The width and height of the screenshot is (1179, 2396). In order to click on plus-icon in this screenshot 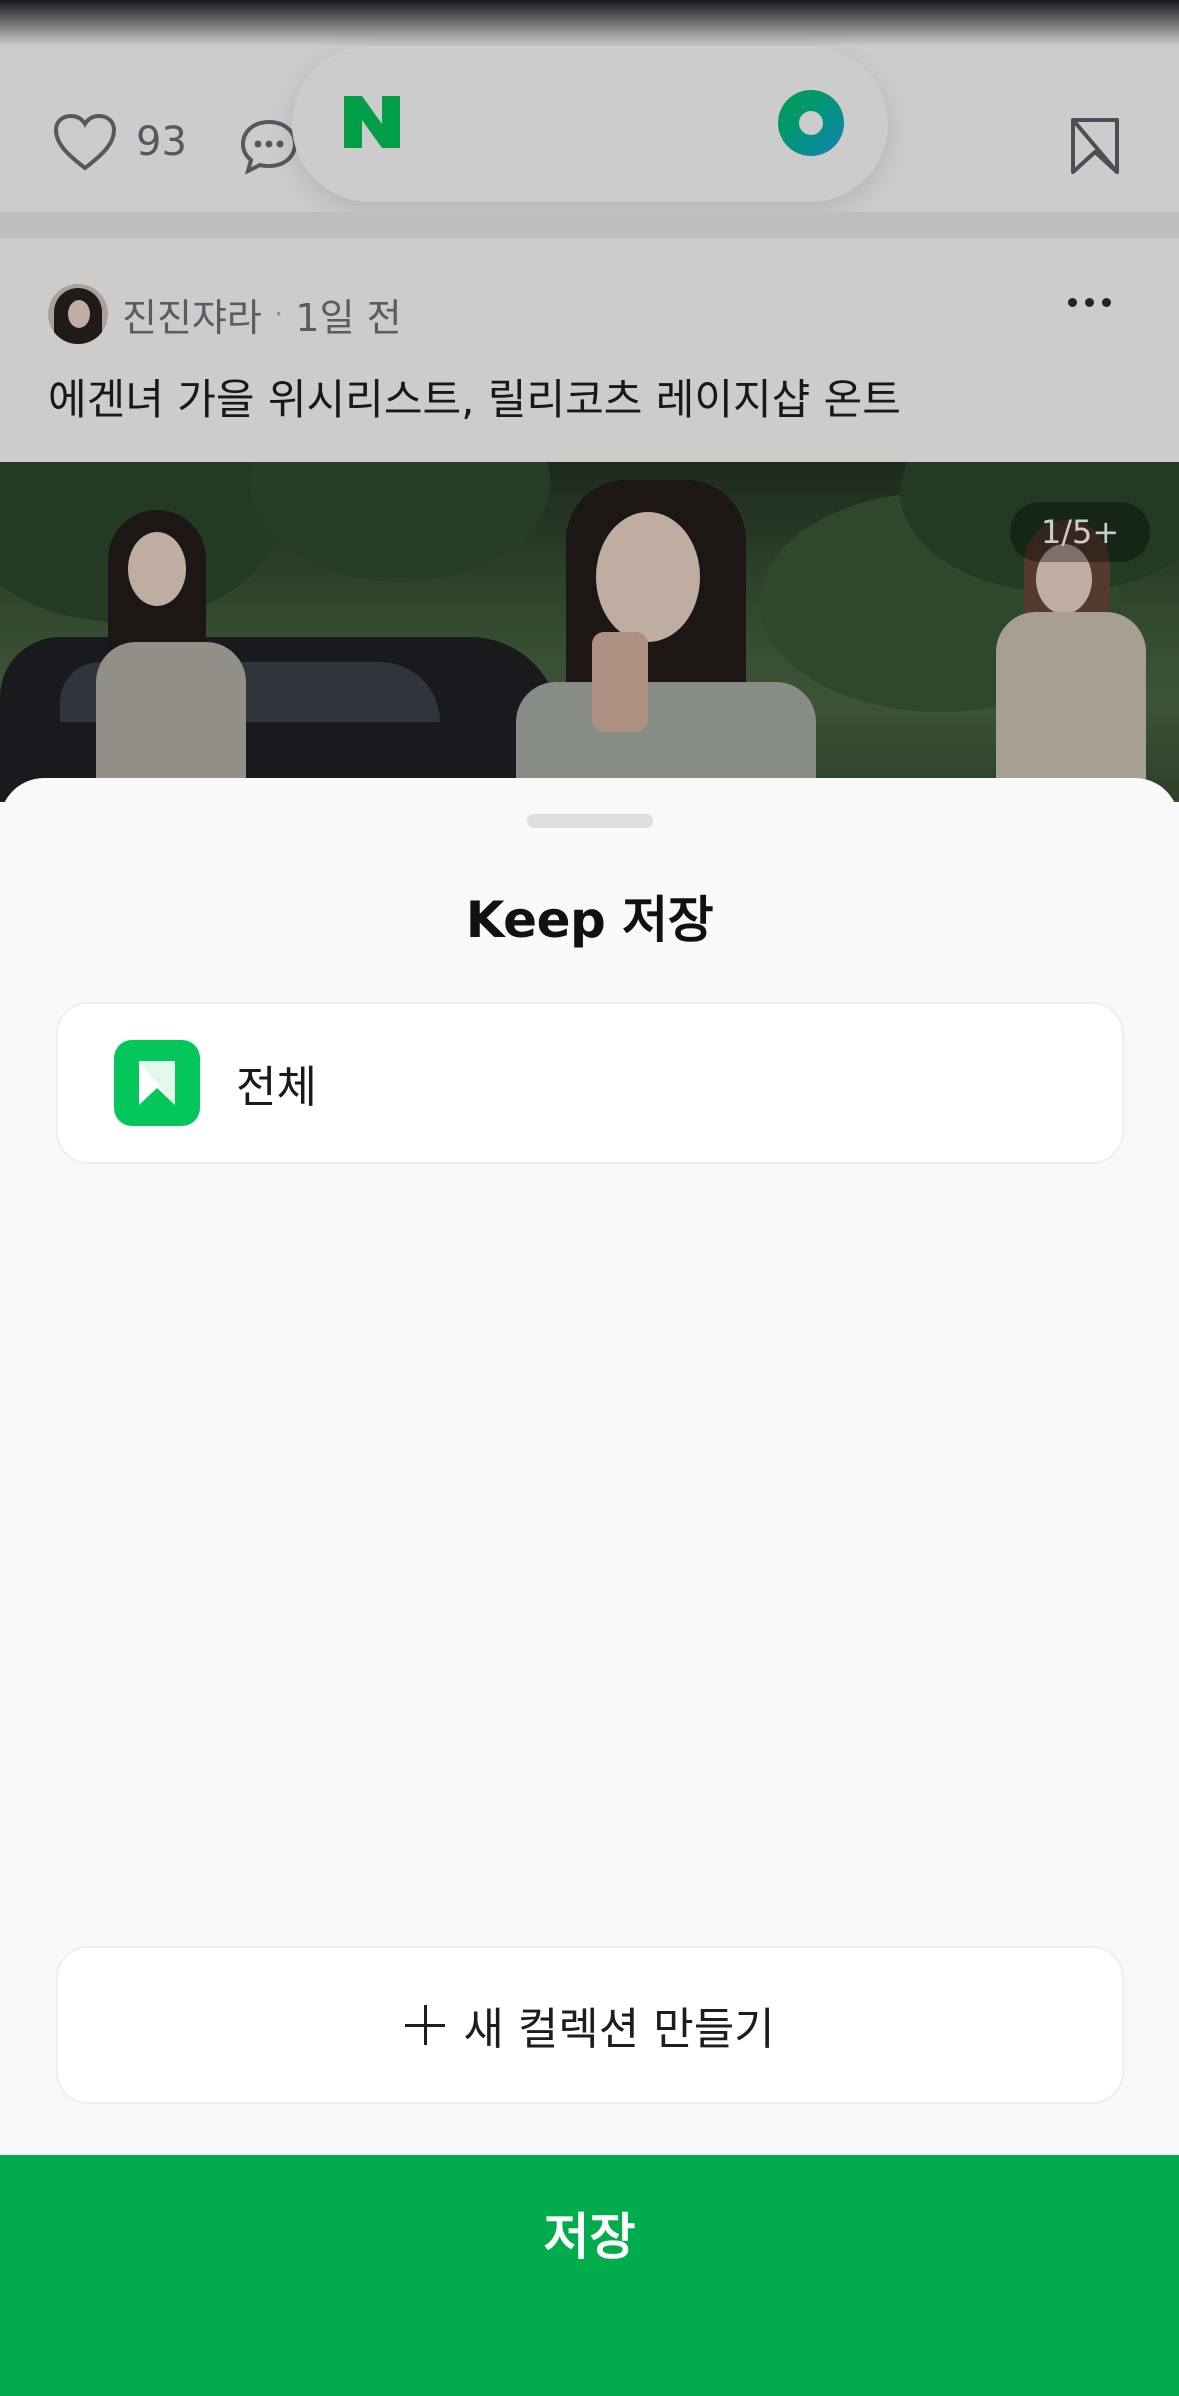, I will do `click(425, 2025)`.